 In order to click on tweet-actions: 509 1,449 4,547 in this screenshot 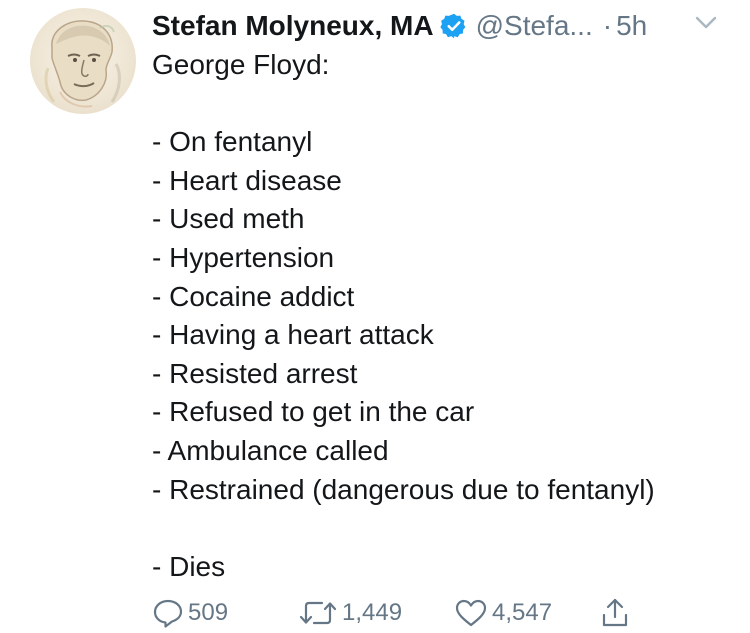, I will do `click(402, 613)`.